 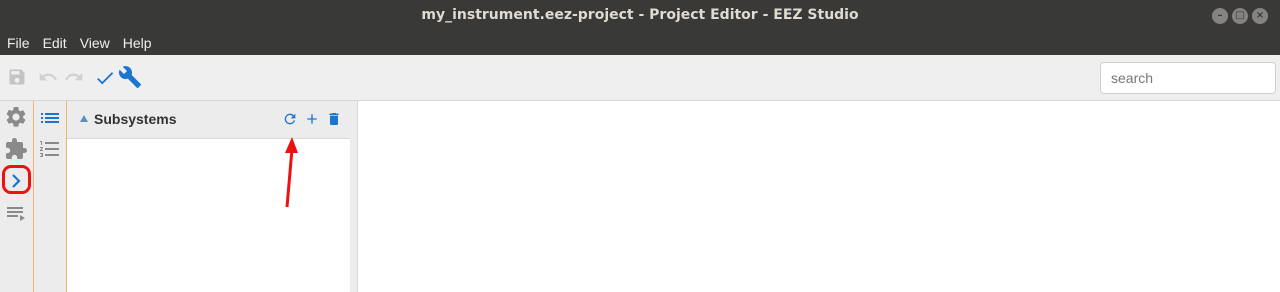 What do you see at coordinates (209, 196) in the screenshot?
I see `subsystems-panel: Subsystems` at bounding box center [209, 196].